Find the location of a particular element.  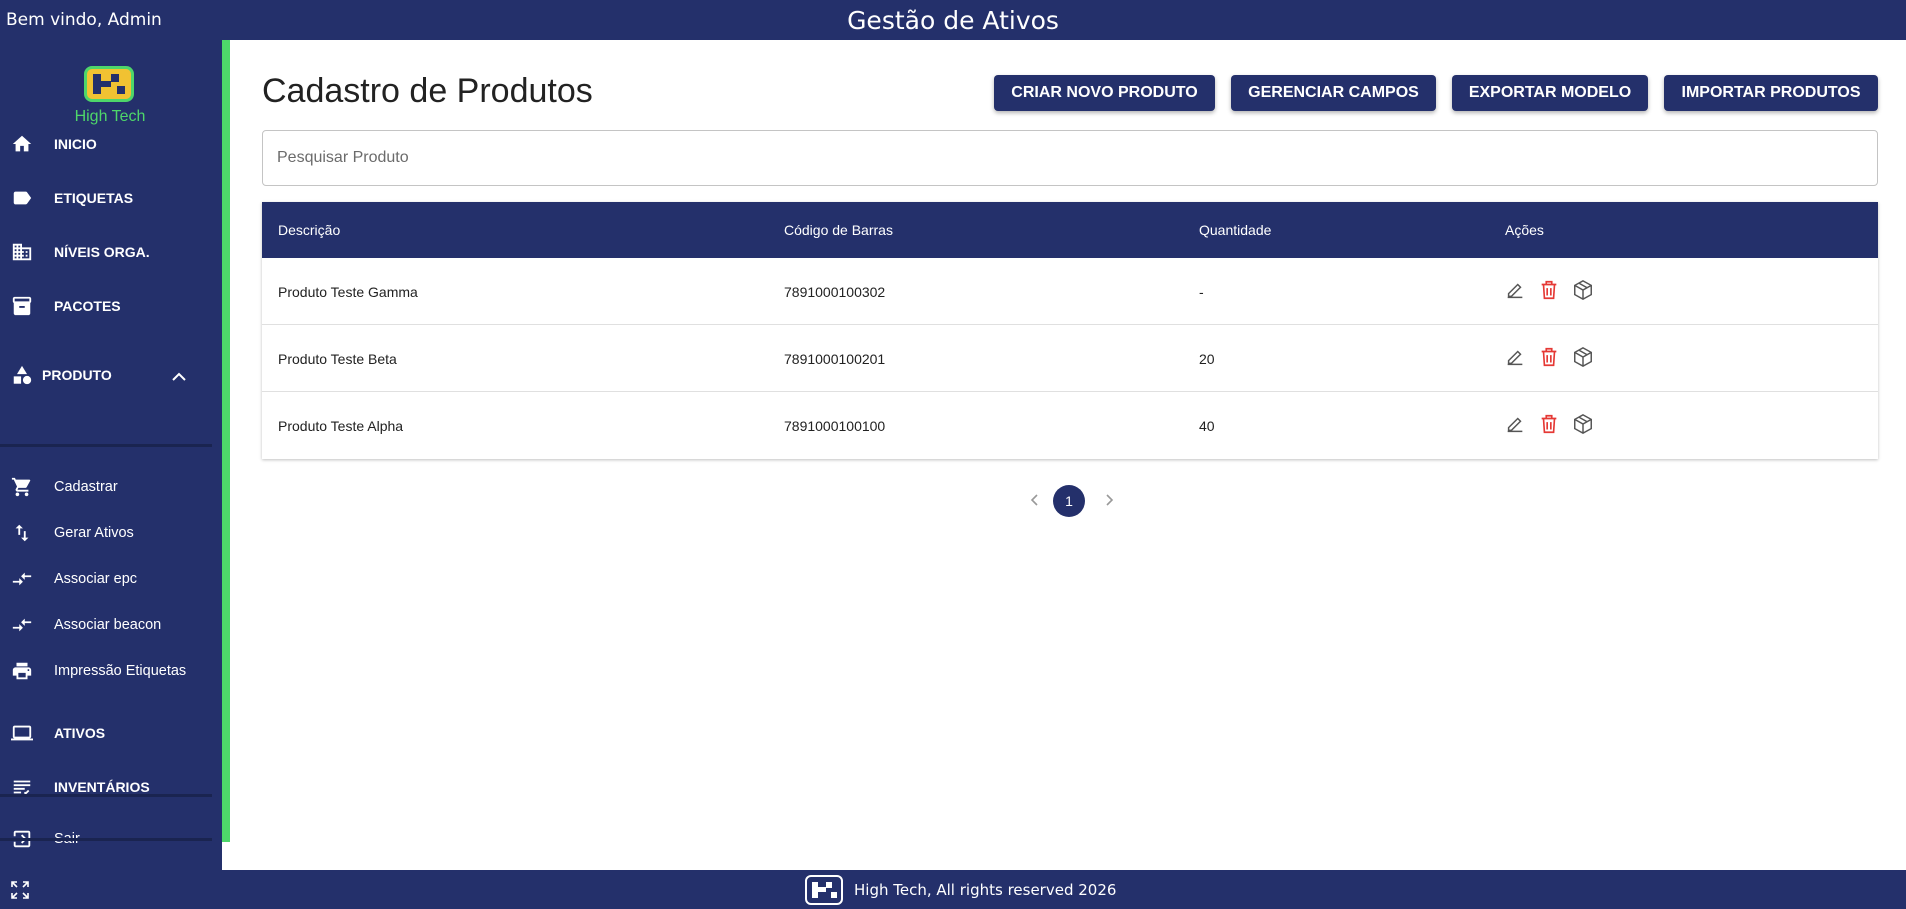

sidebar-item-pacotes: PACOTES is located at coordinates (110, 306).